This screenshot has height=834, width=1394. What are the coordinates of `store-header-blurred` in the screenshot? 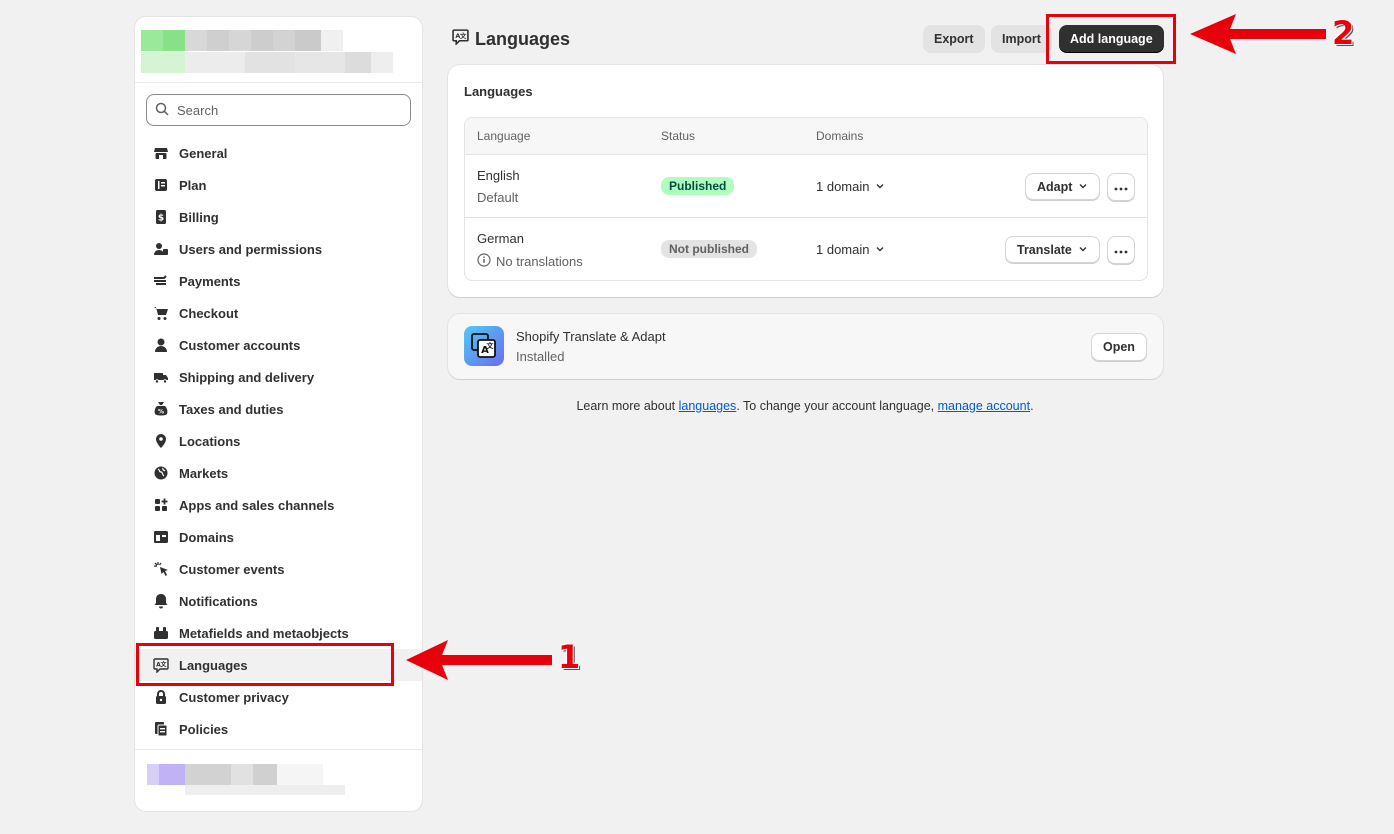 It's located at (278, 50).